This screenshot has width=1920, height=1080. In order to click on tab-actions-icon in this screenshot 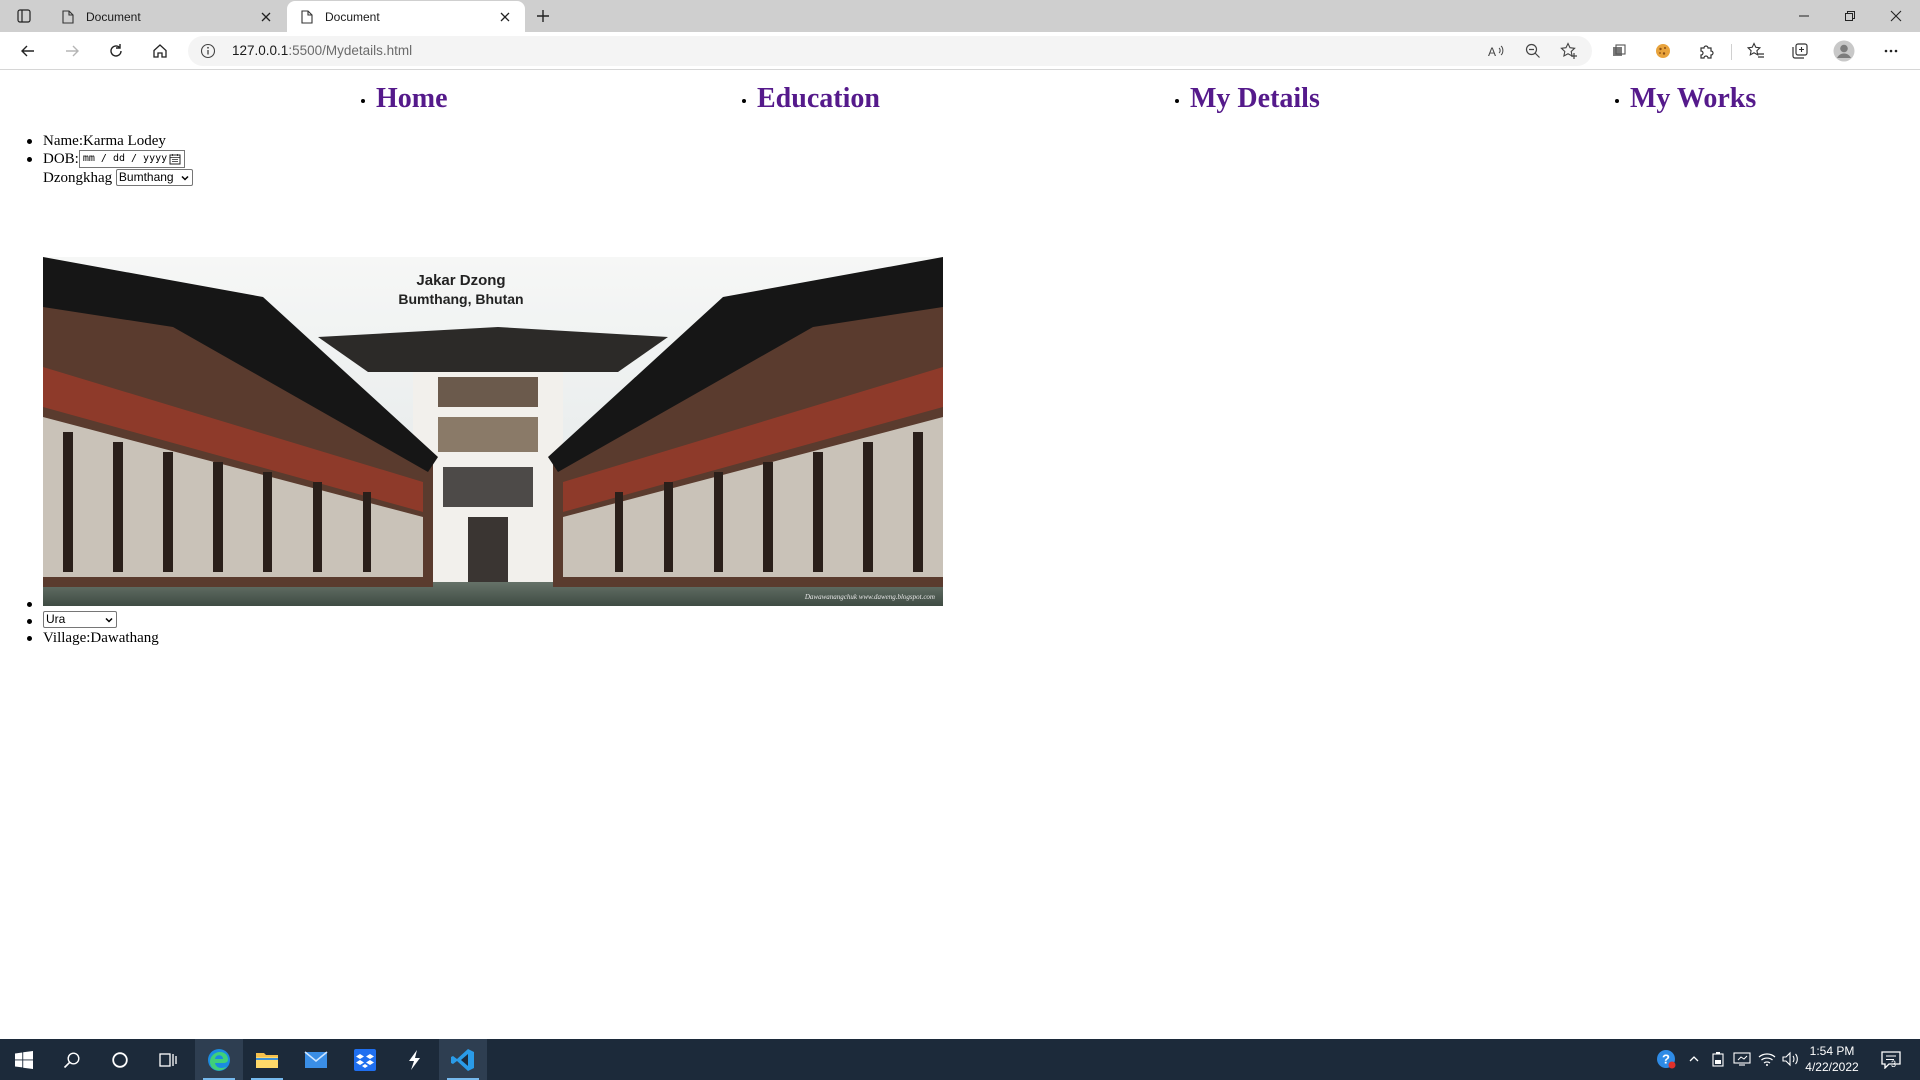, I will do `click(24, 16)`.